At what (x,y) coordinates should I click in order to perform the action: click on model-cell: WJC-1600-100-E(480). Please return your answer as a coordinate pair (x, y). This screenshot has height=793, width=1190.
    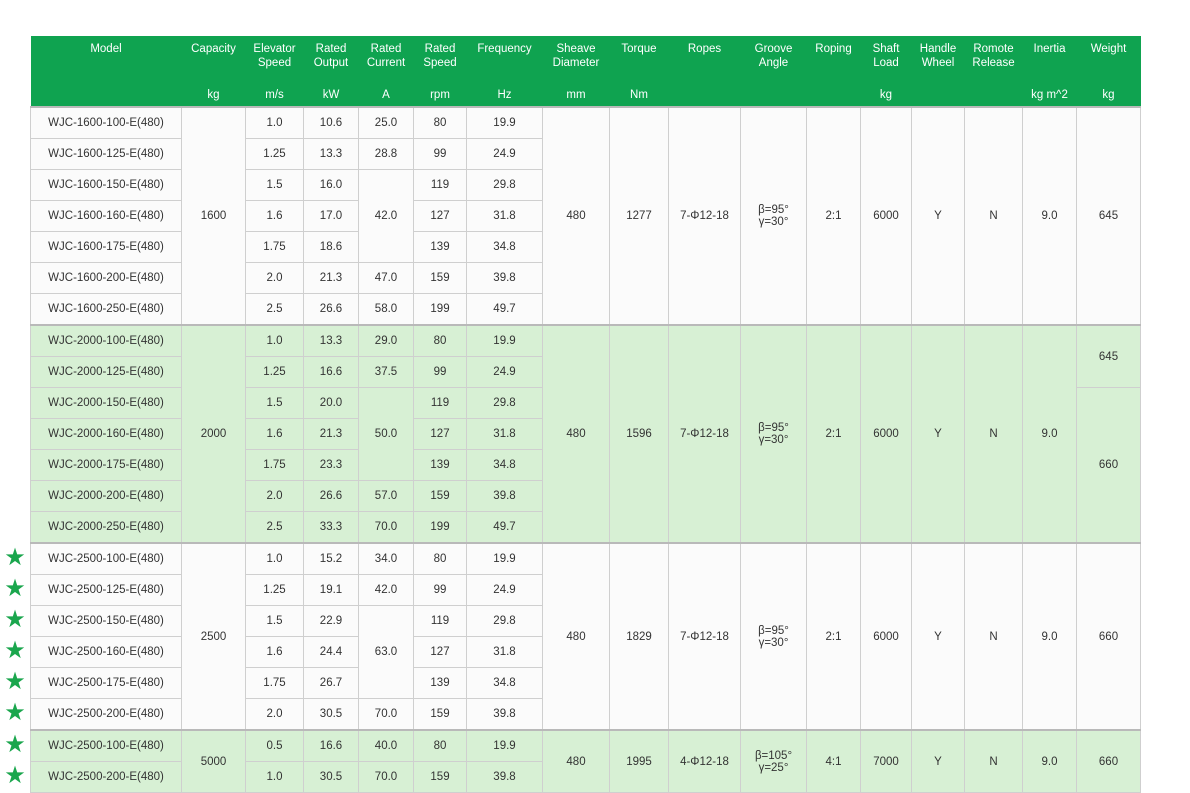
    Looking at the image, I should click on (106, 122).